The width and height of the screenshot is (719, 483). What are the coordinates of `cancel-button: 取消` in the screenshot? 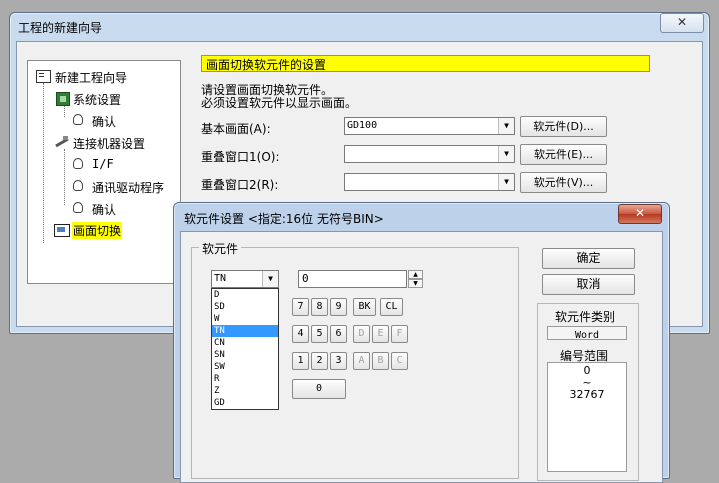 It's located at (588, 284).